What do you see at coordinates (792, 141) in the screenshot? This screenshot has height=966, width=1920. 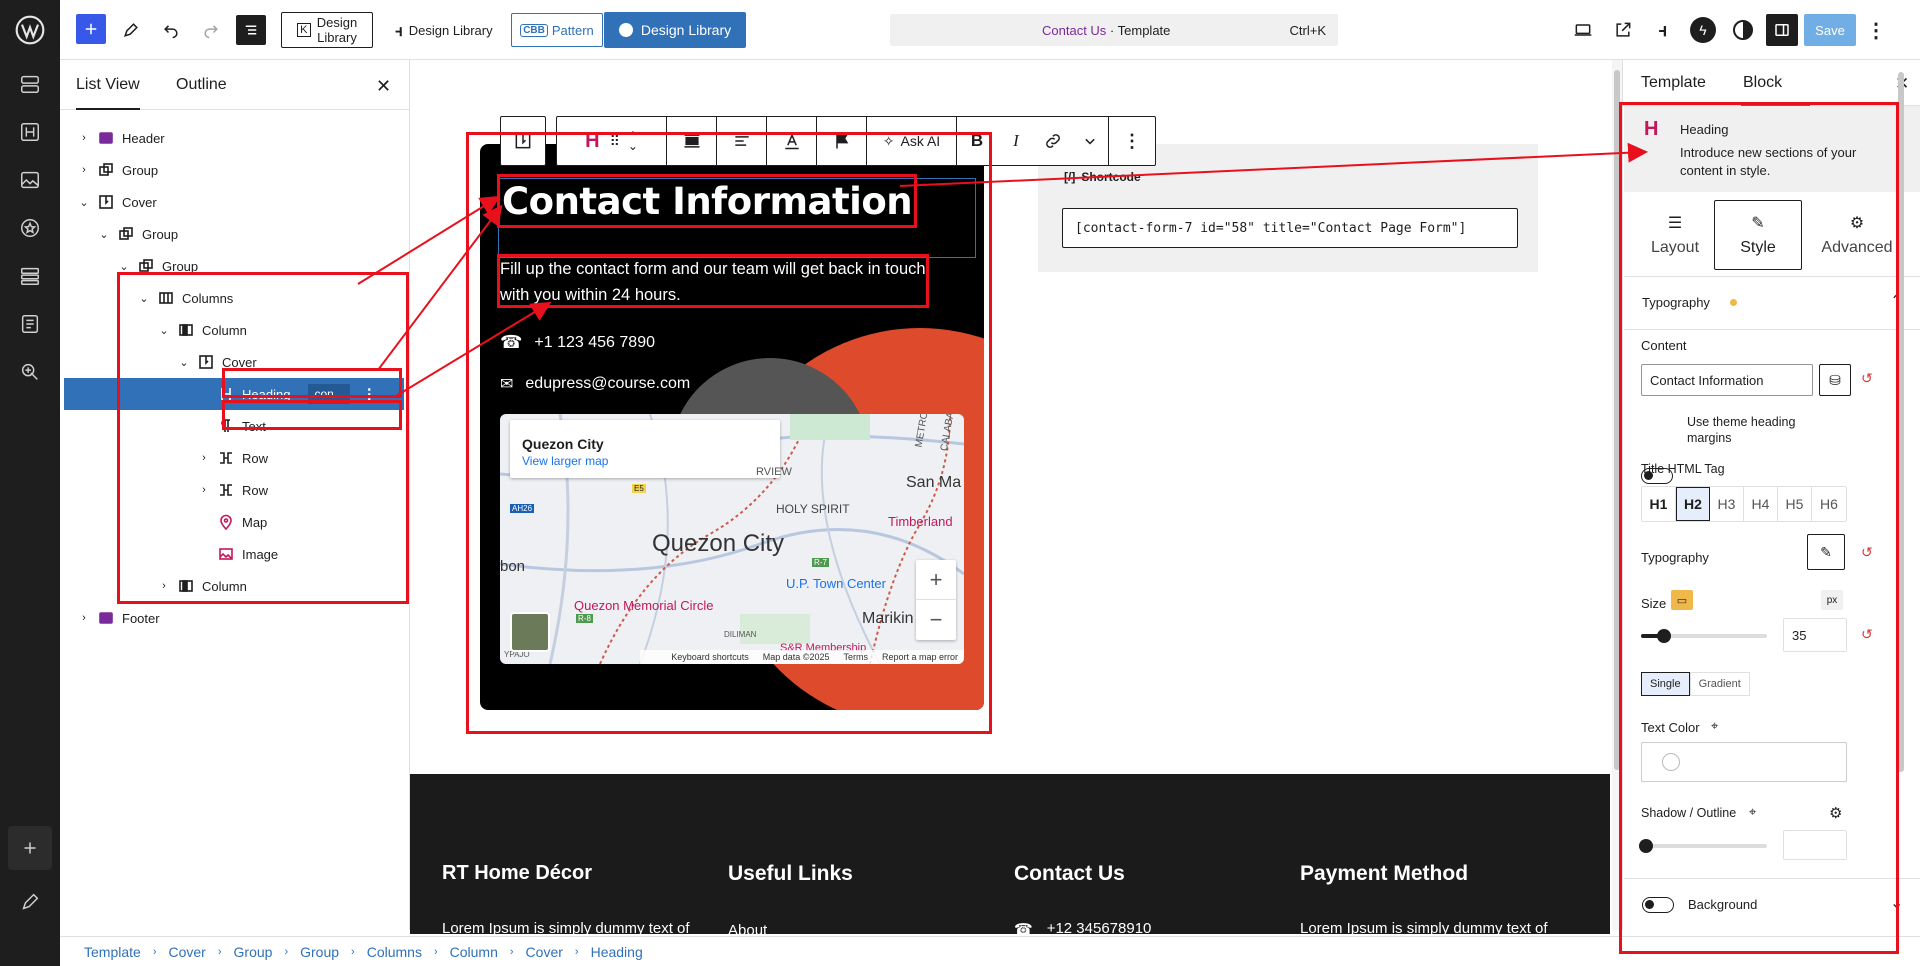 I see `text-color-icon` at bounding box center [792, 141].